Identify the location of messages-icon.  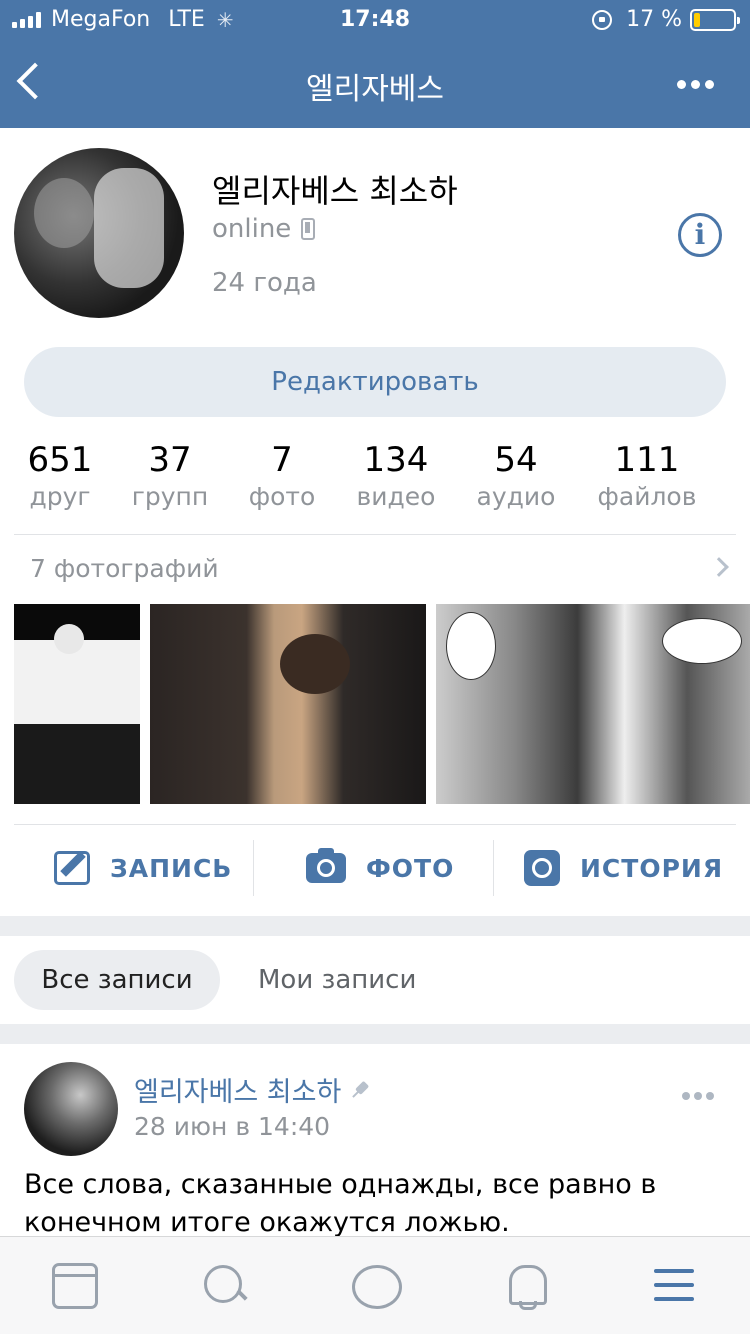
(377, 1286).